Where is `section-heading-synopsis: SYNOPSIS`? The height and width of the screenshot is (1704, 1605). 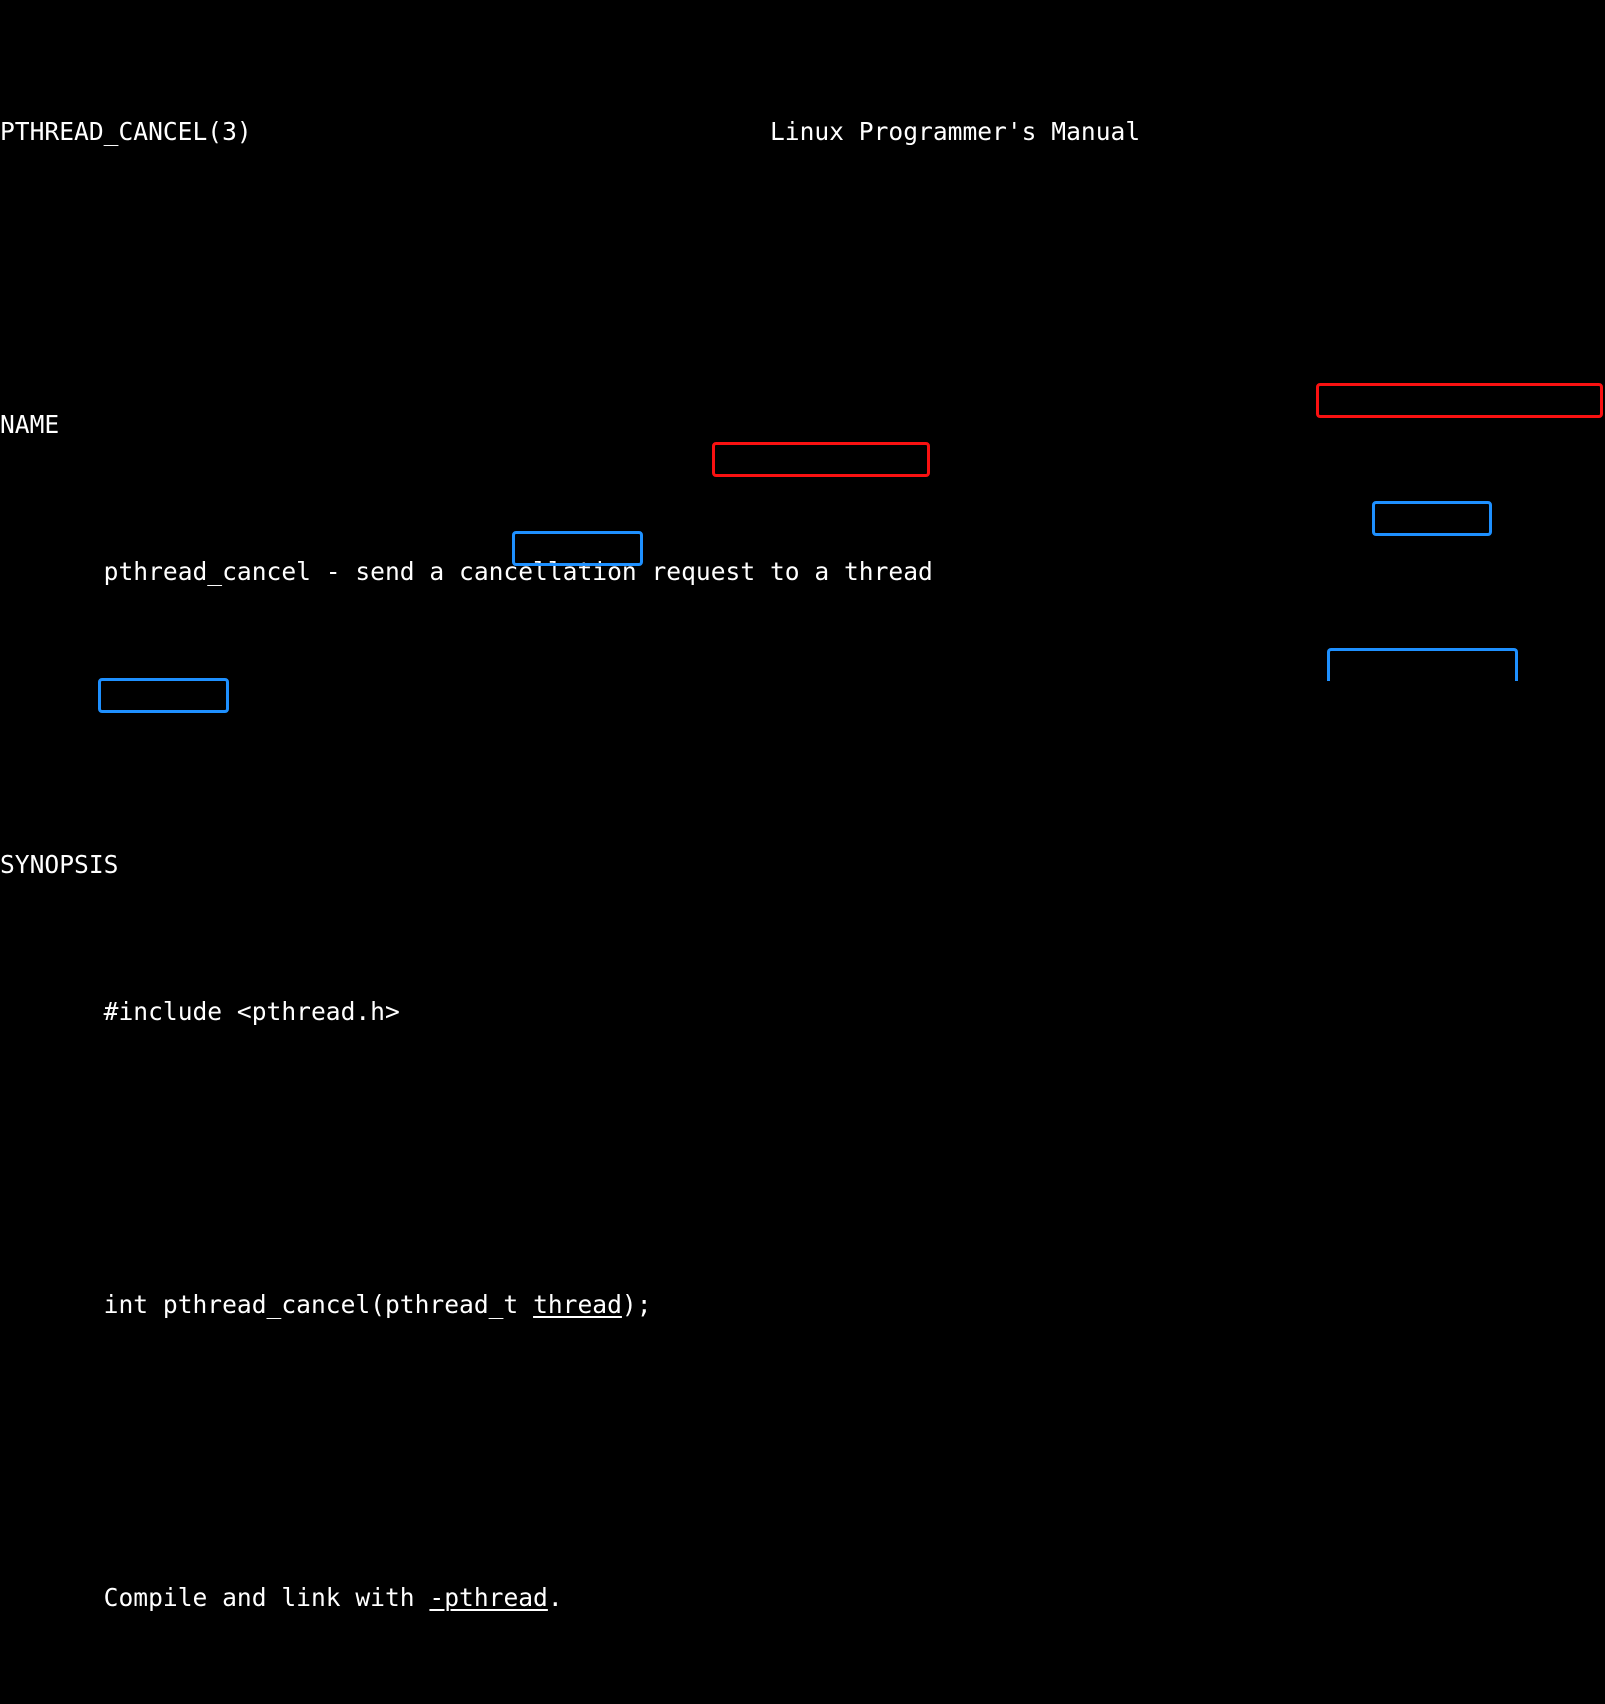
section-heading-synopsis: SYNOPSIS is located at coordinates (802, 864).